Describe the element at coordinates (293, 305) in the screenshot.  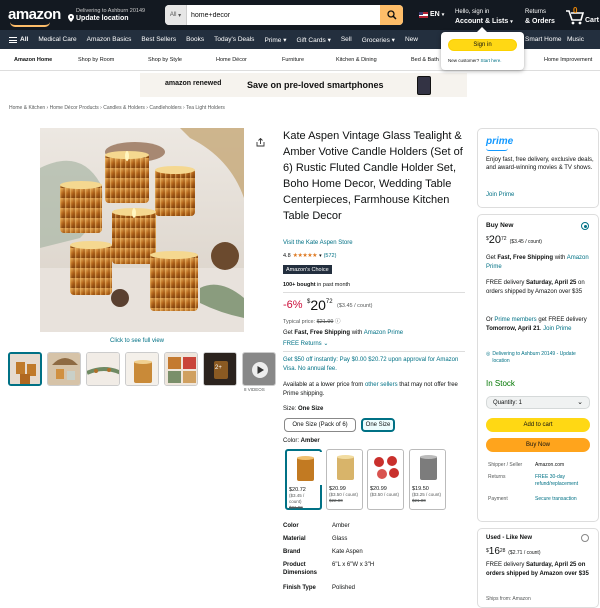
I see `discount-percent: -6%` at that location.